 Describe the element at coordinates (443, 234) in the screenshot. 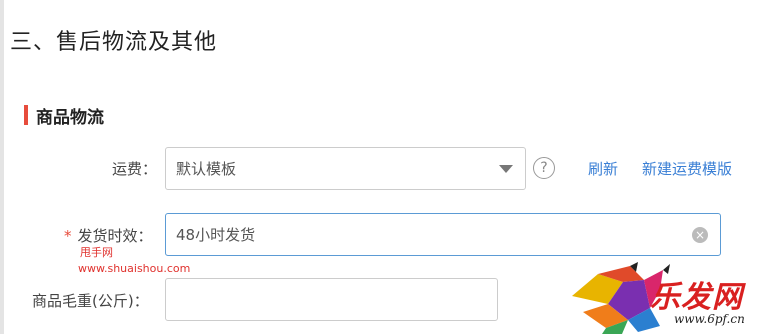

I see `delivery-time-input: 48小时发货 ×` at that location.